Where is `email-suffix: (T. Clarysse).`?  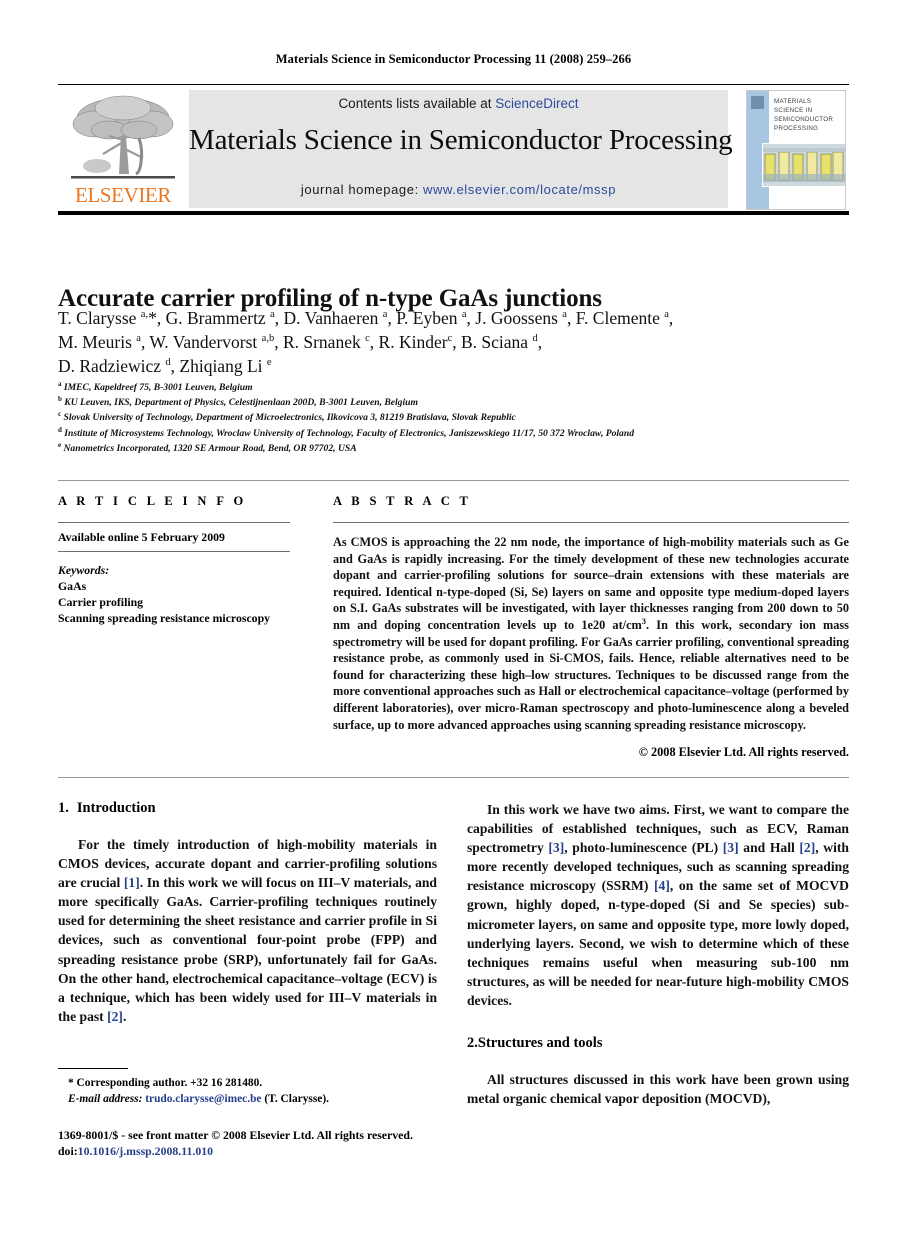
email-suffix: (T. Clarysse). is located at coordinates (295, 1098).